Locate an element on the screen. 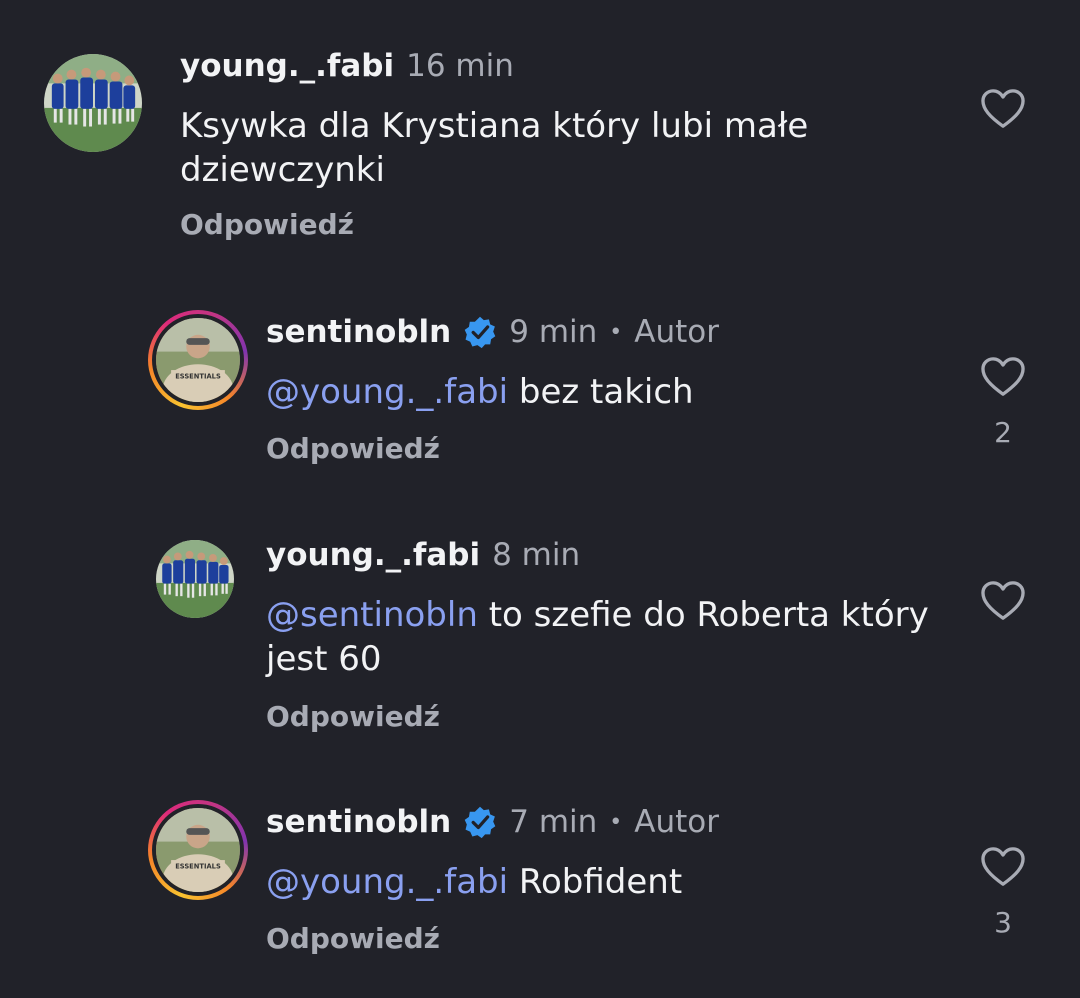 The width and height of the screenshot is (1080, 998). timestamp: 8 min is located at coordinates (536, 555).